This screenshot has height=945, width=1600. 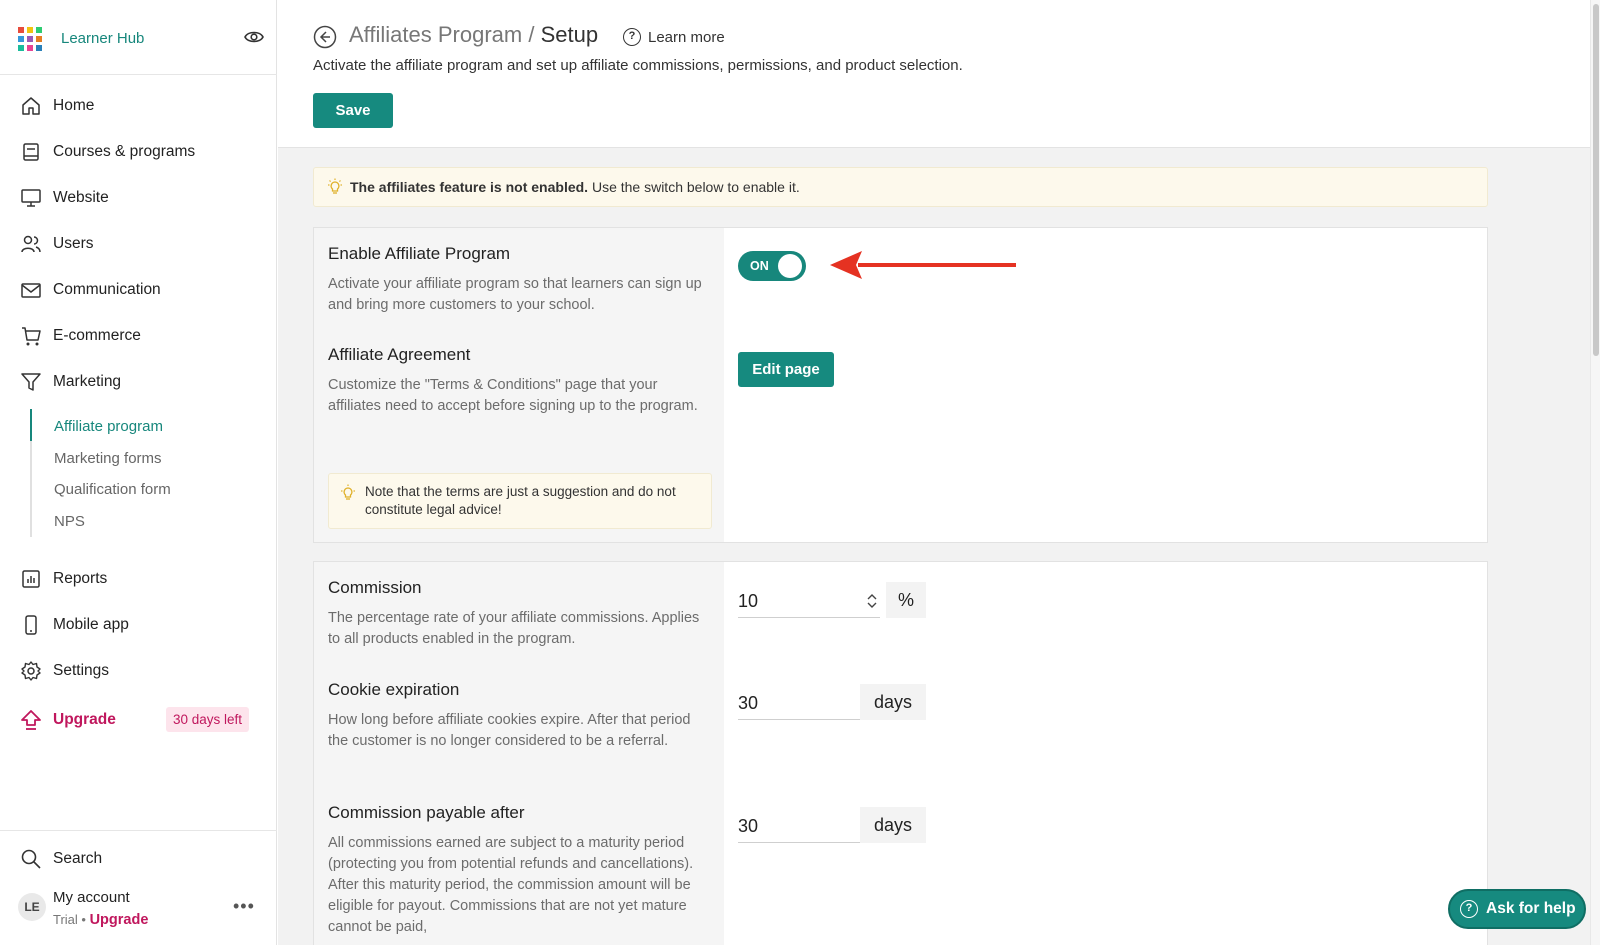 I want to click on commission-input, so click(x=809, y=600).